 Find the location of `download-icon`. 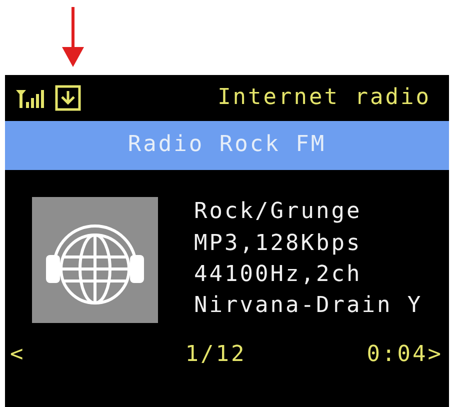

download-icon is located at coordinates (68, 98).